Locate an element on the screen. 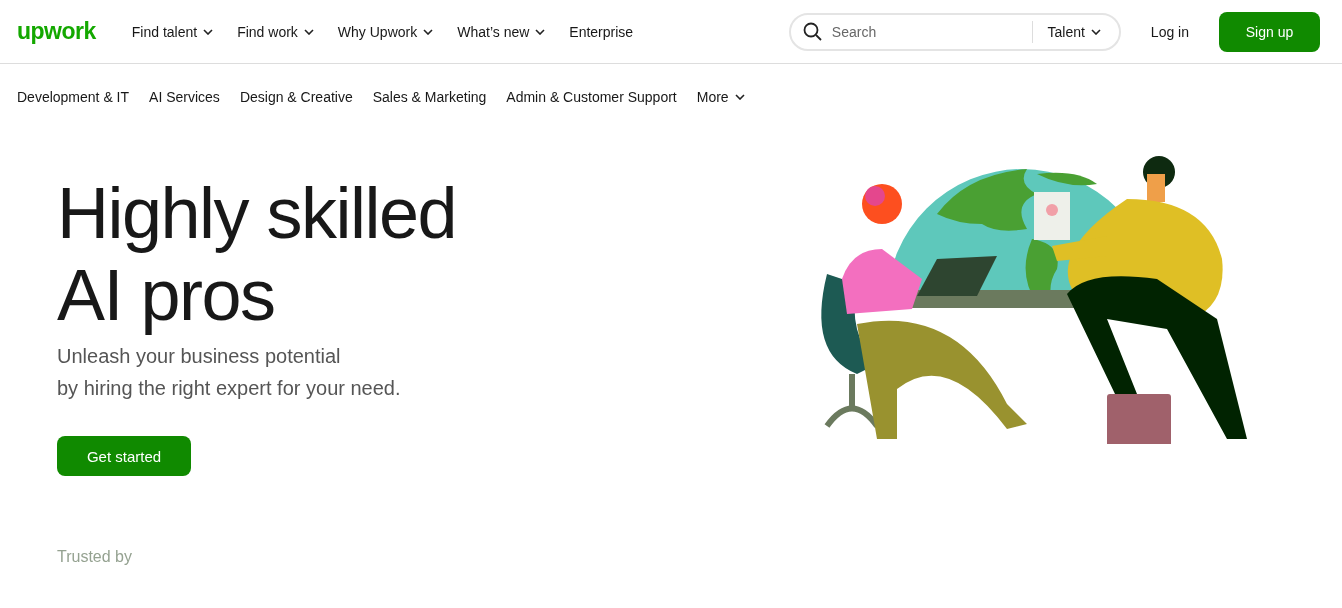  category-link: Development & IT is located at coordinates (73, 97).